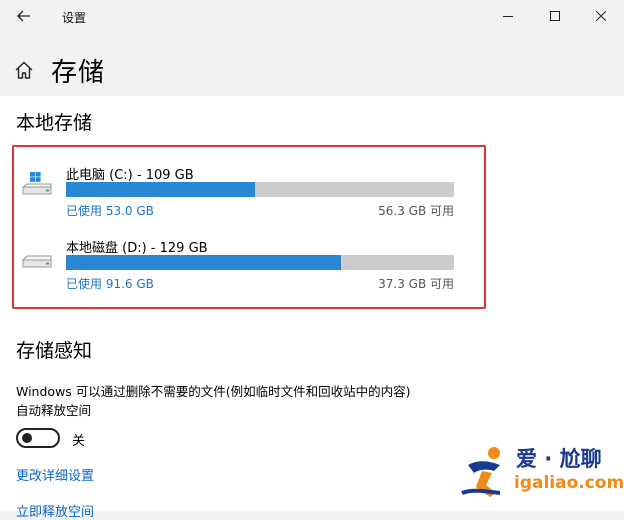  What do you see at coordinates (55, 474) in the screenshot?
I see `change-settings-link: 更改详细设置` at bounding box center [55, 474].